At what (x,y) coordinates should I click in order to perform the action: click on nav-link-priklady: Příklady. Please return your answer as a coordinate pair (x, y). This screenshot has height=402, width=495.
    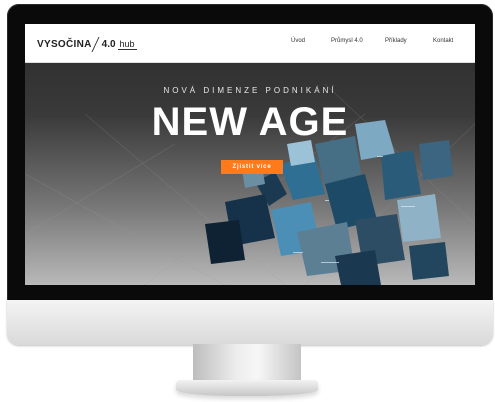
    Looking at the image, I should click on (396, 41).